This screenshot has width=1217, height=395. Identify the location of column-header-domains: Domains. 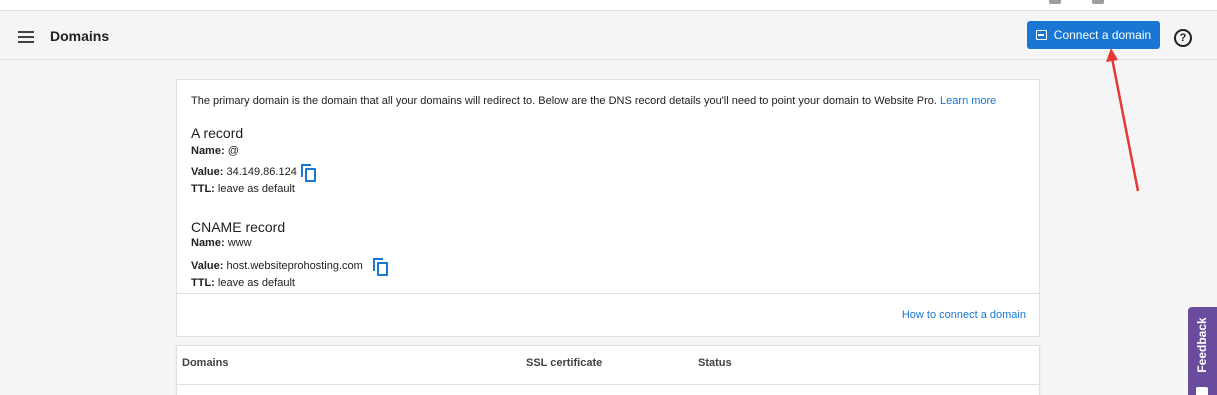
(205, 363).